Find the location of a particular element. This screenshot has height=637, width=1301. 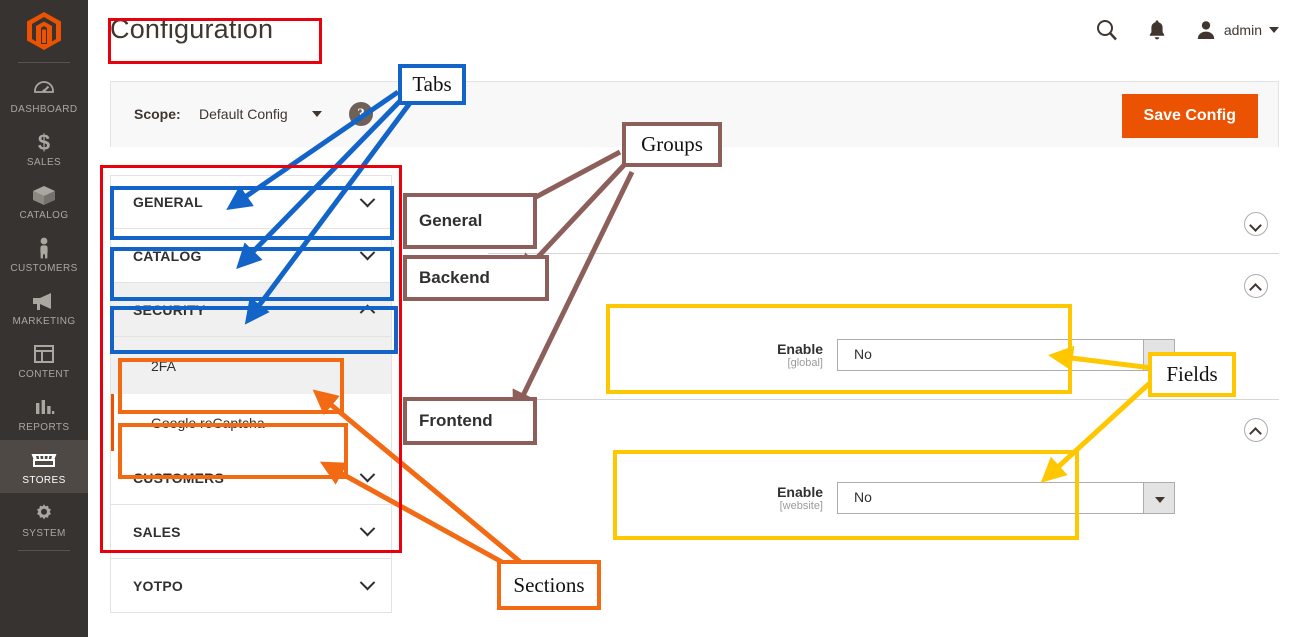

sidebar-divider-bottom is located at coordinates (44, 550).